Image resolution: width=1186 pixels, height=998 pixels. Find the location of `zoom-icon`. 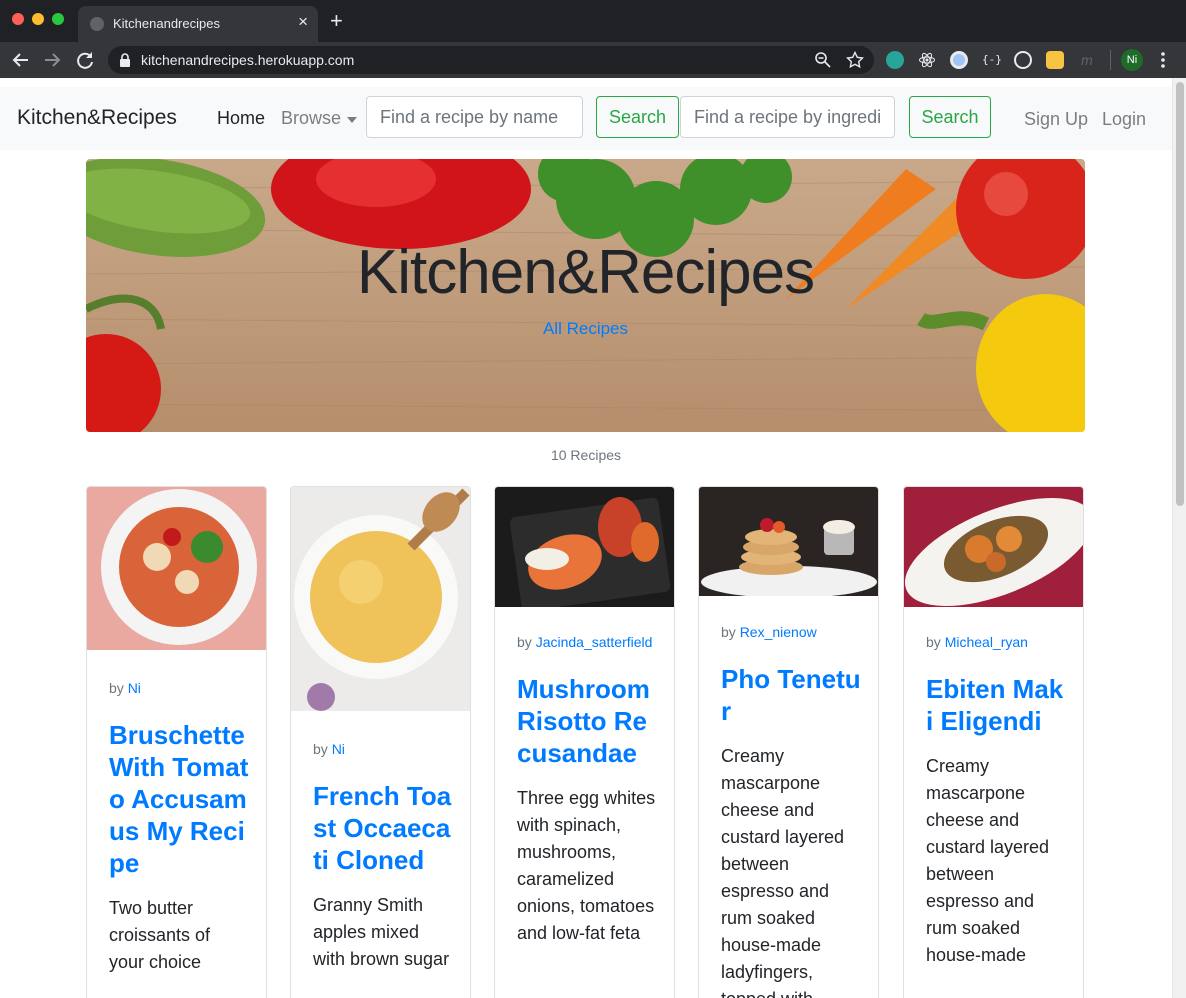

zoom-icon is located at coordinates (823, 60).